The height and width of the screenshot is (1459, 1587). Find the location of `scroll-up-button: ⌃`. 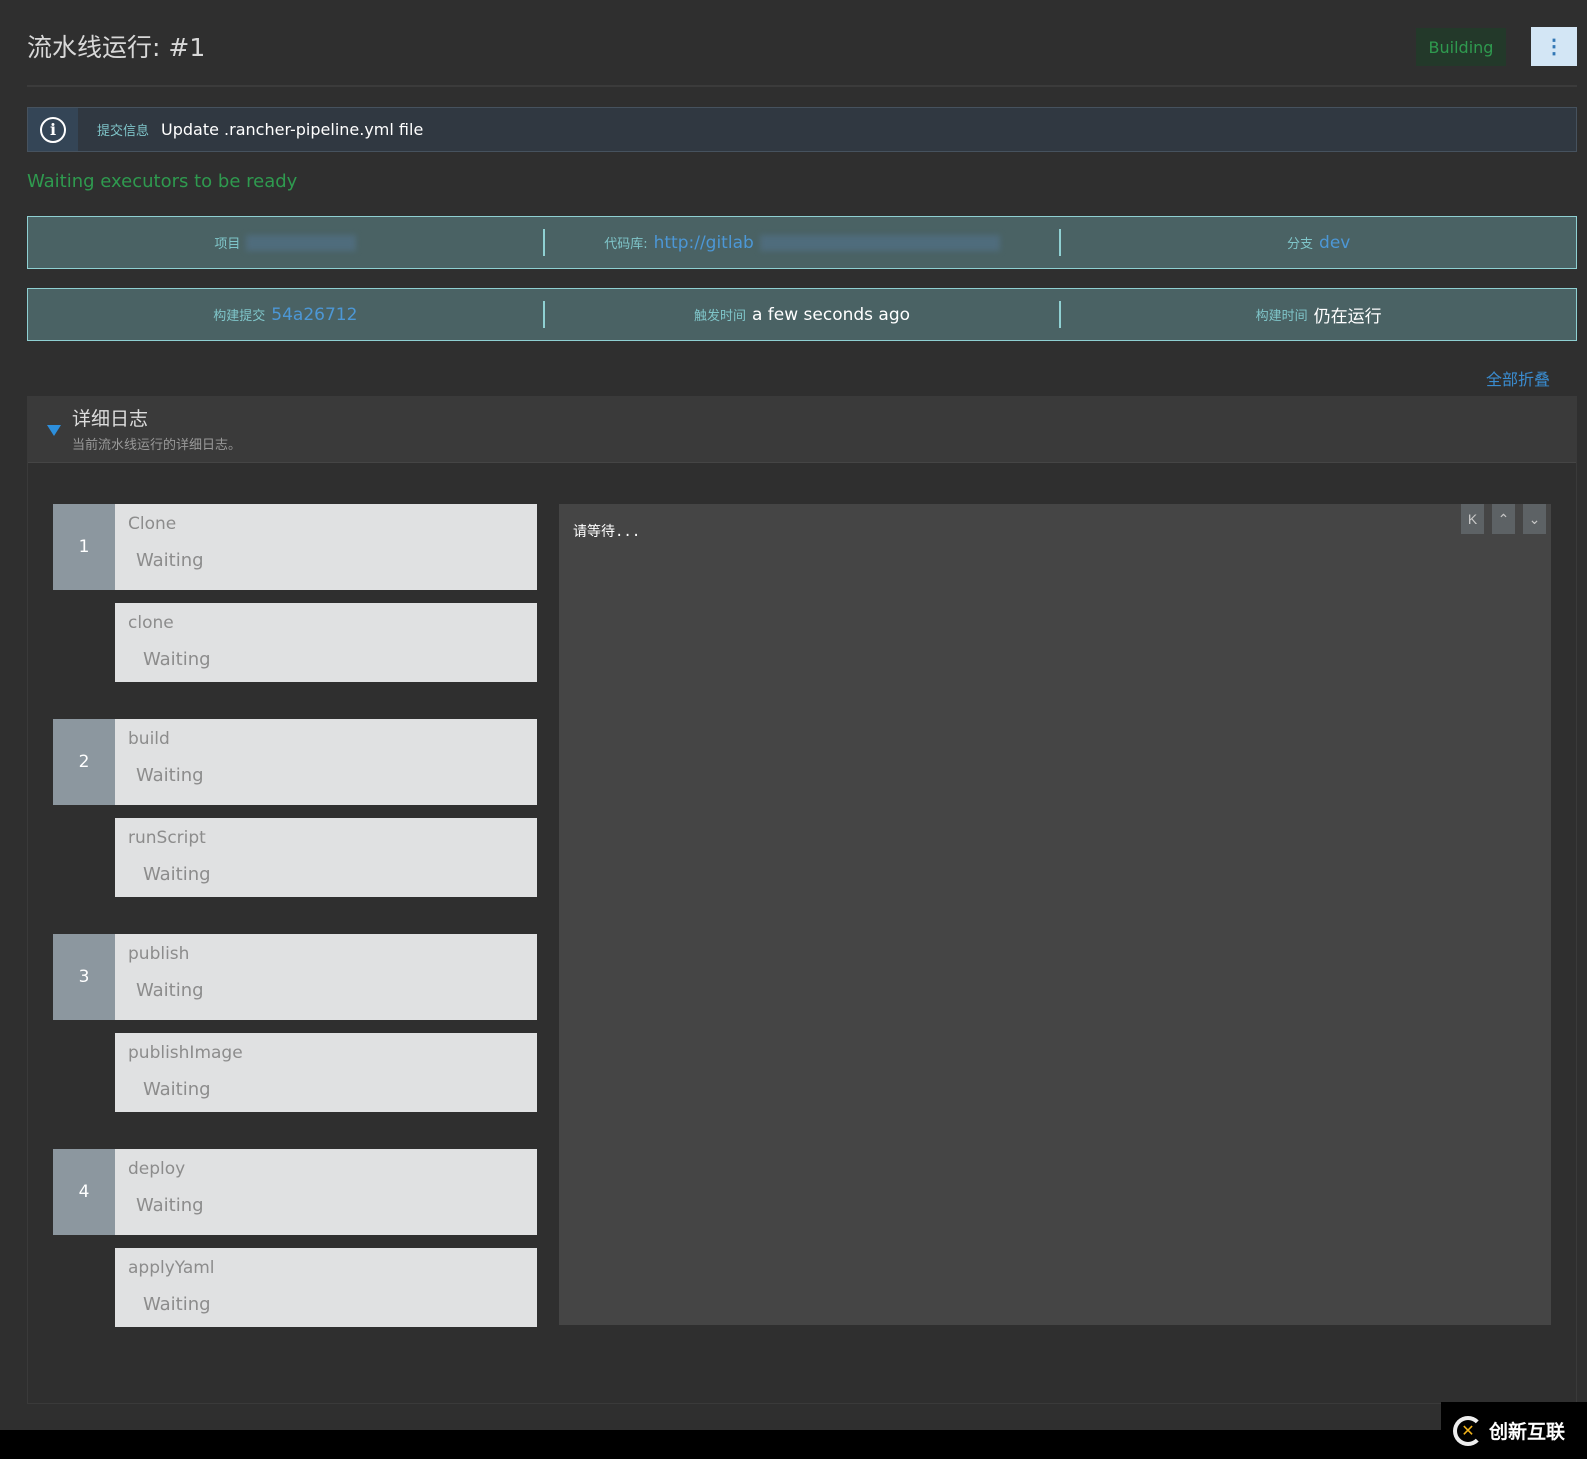

scroll-up-button: ⌃ is located at coordinates (1503, 519).